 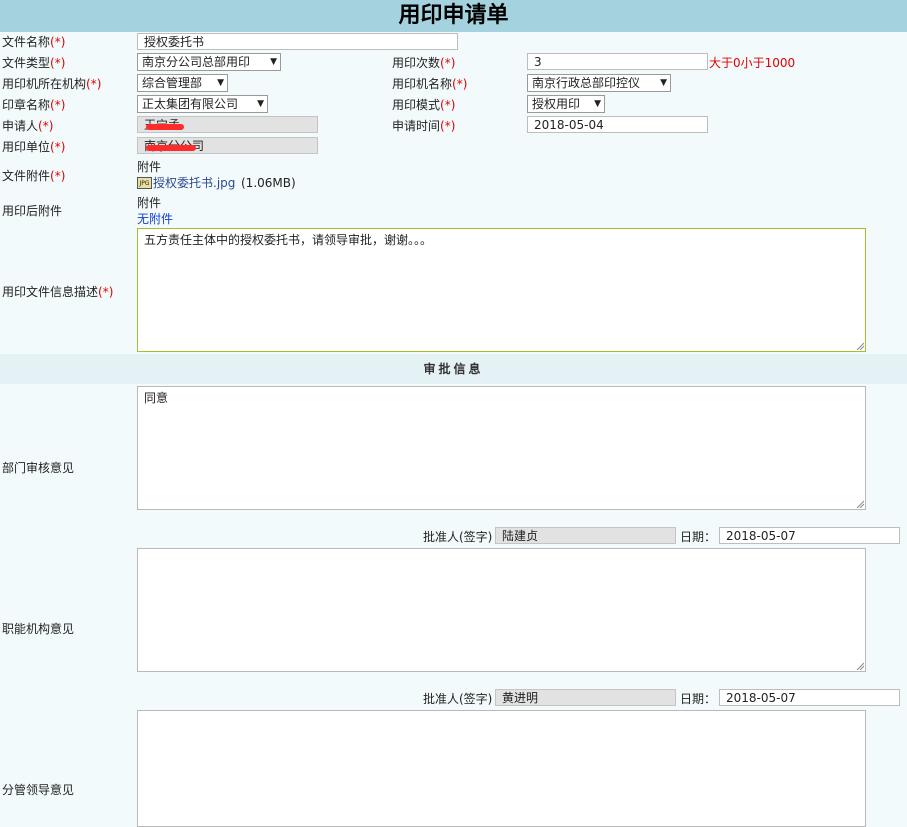 What do you see at coordinates (424, 105) in the screenshot?
I see `mode-label: 用印模式(*)` at bounding box center [424, 105].